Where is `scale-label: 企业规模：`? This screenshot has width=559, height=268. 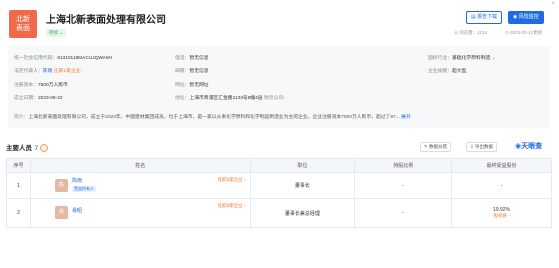
scale-label: 企业规模： is located at coordinates (440, 71).